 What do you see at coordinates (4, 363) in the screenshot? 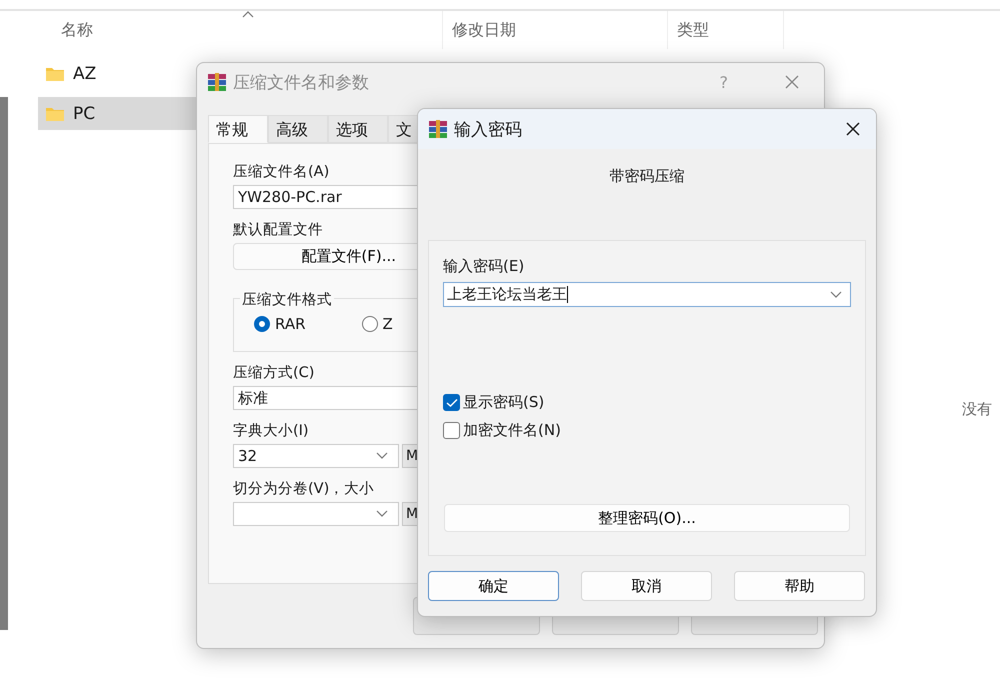
I see `scrollbar` at bounding box center [4, 363].